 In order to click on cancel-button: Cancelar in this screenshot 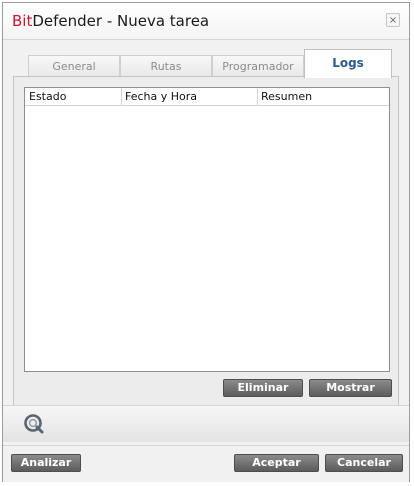, I will do `click(364, 463)`.